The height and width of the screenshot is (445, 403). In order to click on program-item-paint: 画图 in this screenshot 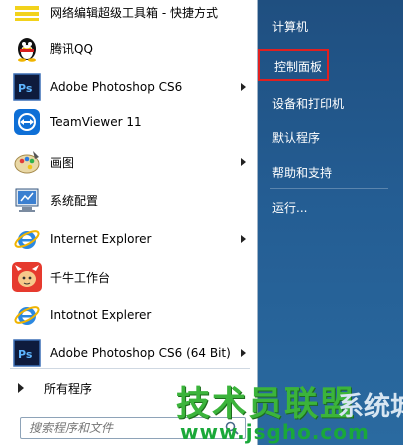, I will do `click(131, 162)`.